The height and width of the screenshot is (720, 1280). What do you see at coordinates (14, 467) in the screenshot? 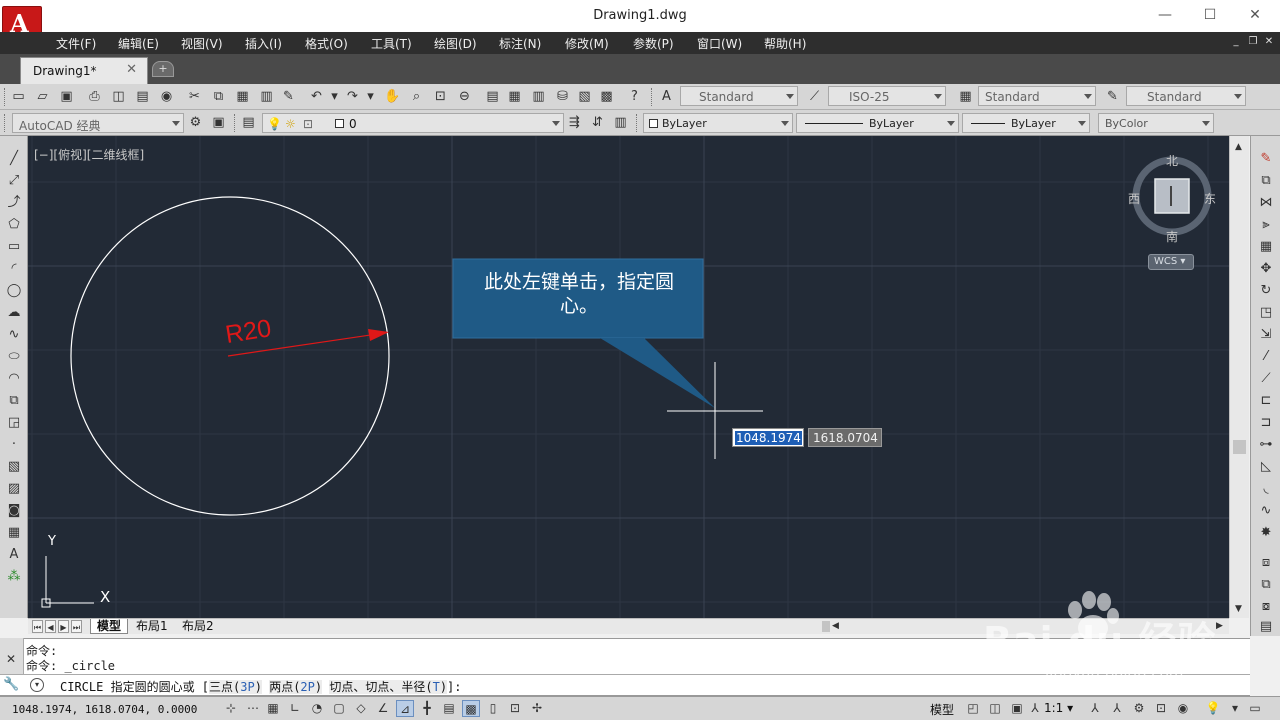
I see `hatch-icon: ▧` at bounding box center [14, 467].